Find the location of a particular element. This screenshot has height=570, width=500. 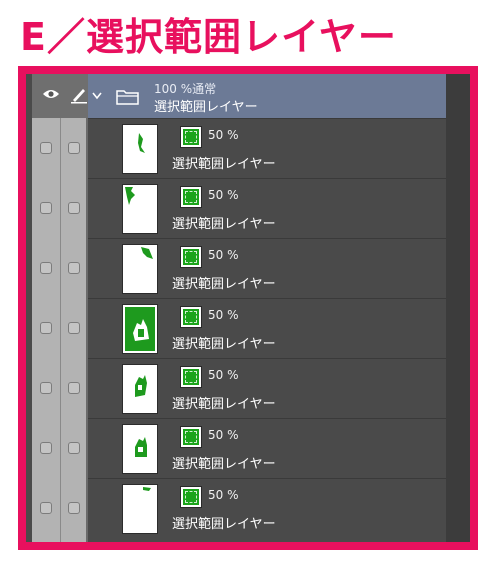

layer-folder-header: 100 %通常 選択範囲レイヤー is located at coordinates (267, 96).